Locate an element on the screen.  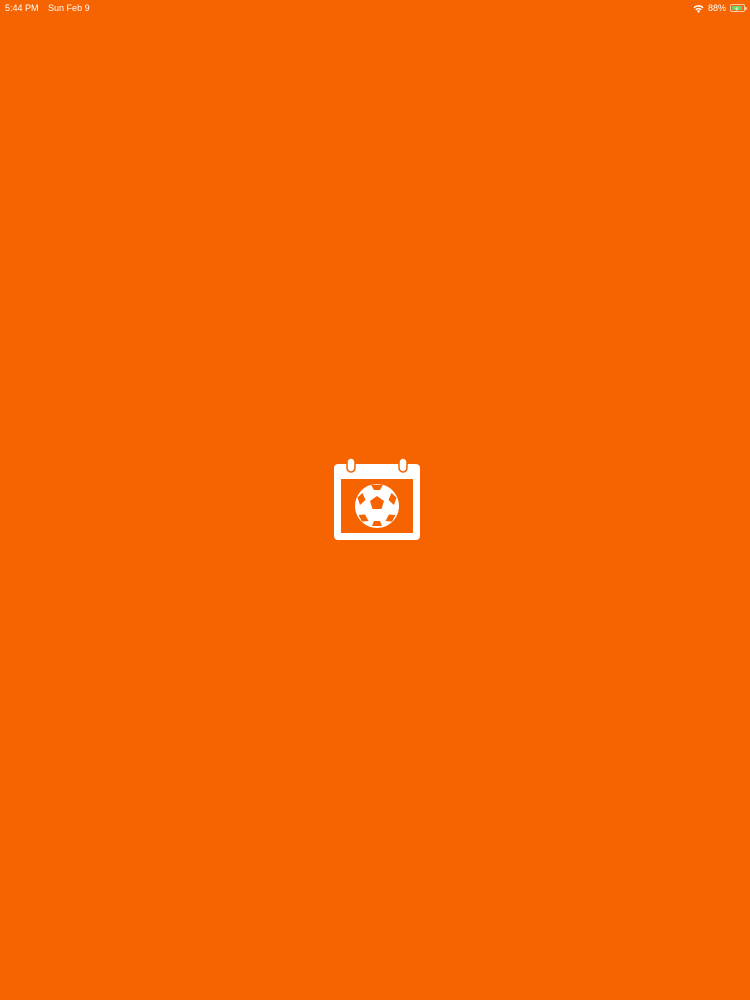
battery-charging-icon: ⚡ is located at coordinates (738, 9).